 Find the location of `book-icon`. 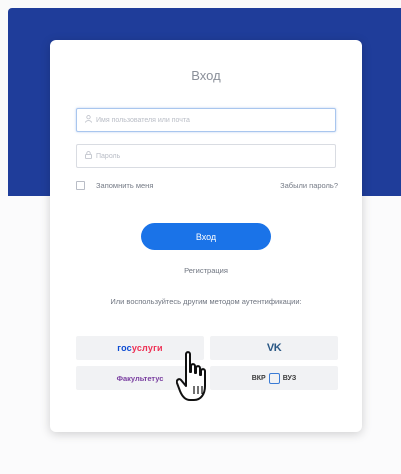

book-icon is located at coordinates (274, 378).